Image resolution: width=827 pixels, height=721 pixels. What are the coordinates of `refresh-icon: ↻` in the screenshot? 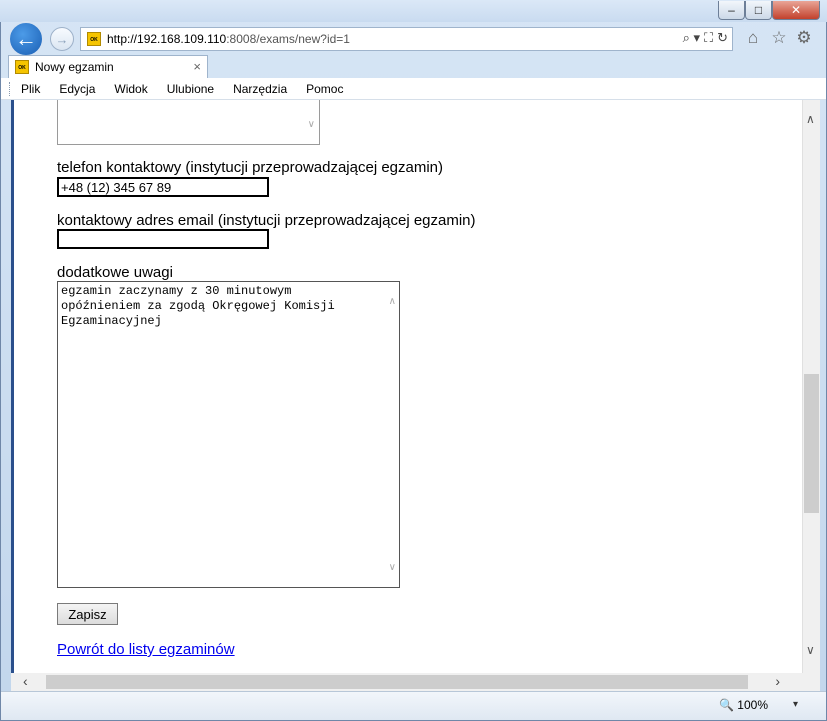 It's located at (722, 38).